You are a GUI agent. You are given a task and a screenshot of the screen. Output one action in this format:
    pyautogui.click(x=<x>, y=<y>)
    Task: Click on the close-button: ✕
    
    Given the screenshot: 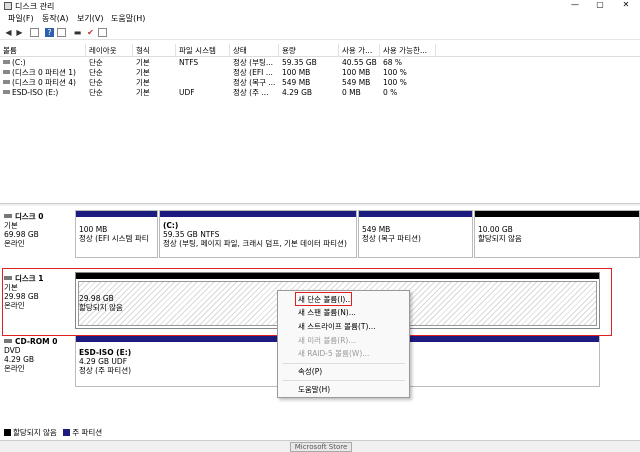 What is the action you would take?
    pyautogui.click(x=626, y=5)
    